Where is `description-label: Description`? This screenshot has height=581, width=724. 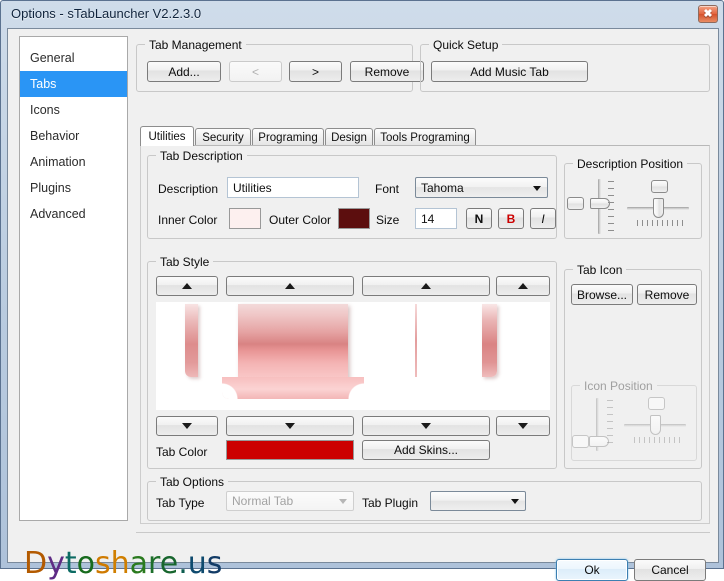 description-label: Description is located at coordinates (188, 189).